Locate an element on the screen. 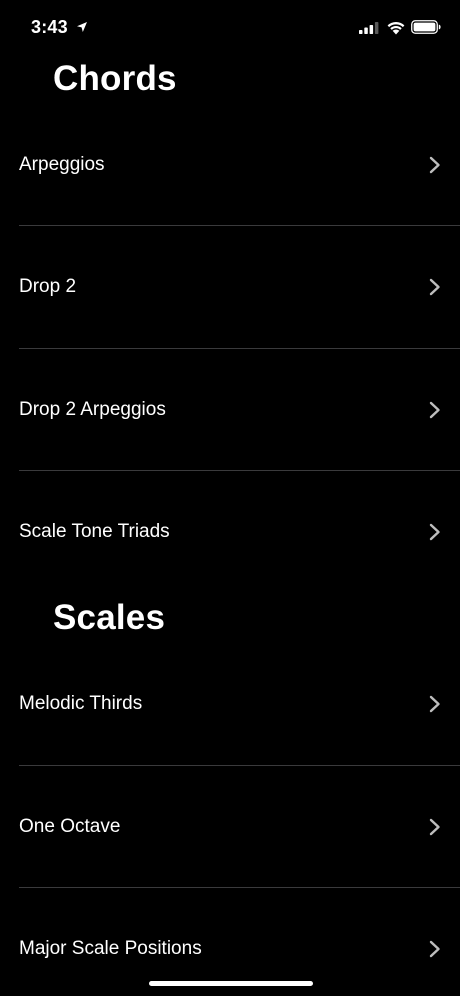  status-time: 3:43 is located at coordinates (49, 27).